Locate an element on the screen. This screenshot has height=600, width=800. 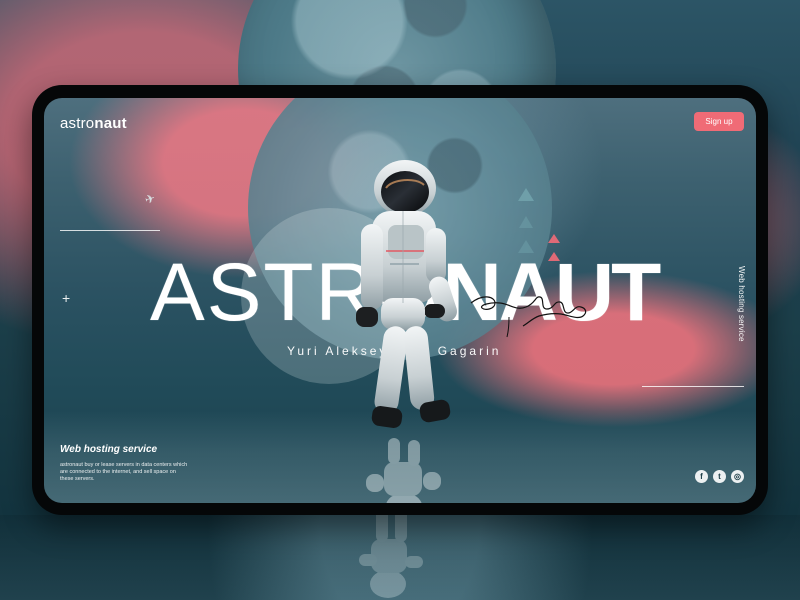
vertical-service-label: Web hosting service is located at coordinates (741, 304).